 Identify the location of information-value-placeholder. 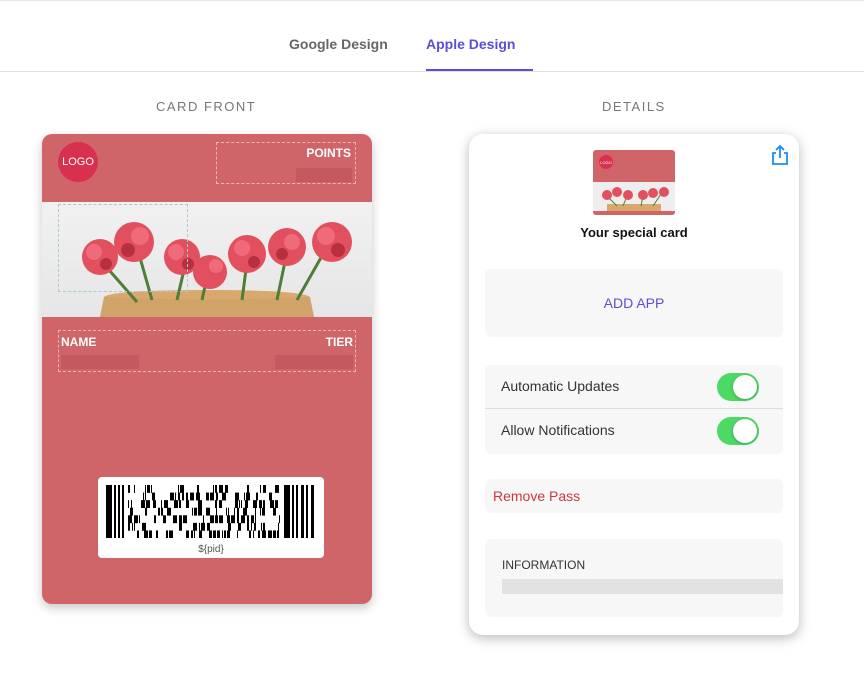
(642, 586).